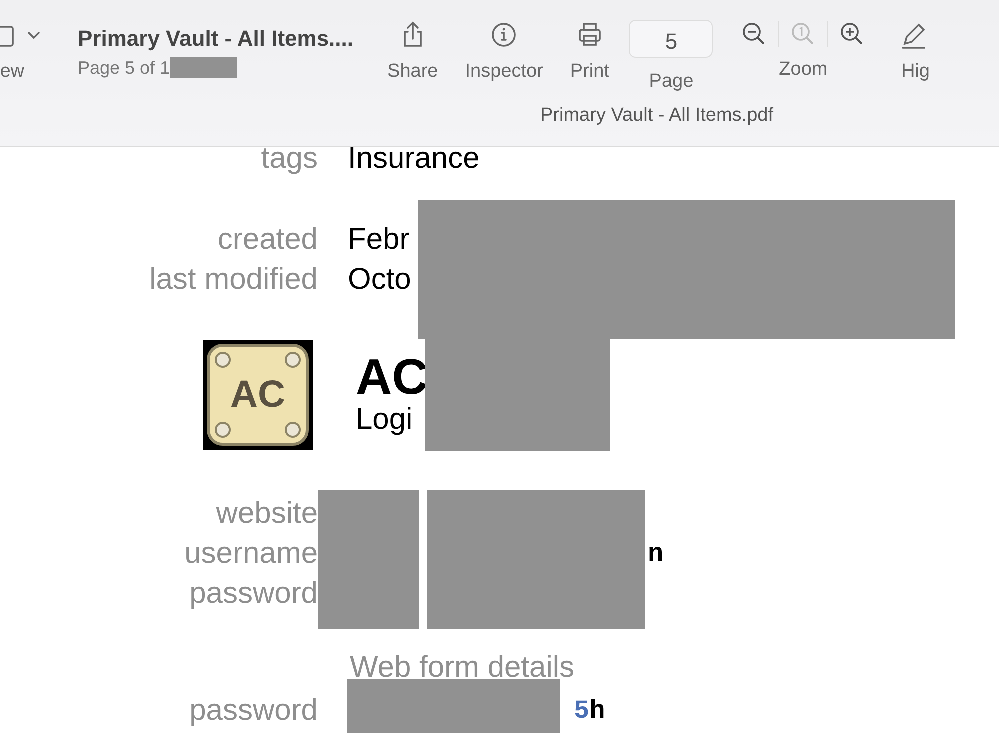 This screenshot has width=999, height=744. Describe the element at coordinates (656, 554) in the screenshot. I see `field-value: n` at that location.